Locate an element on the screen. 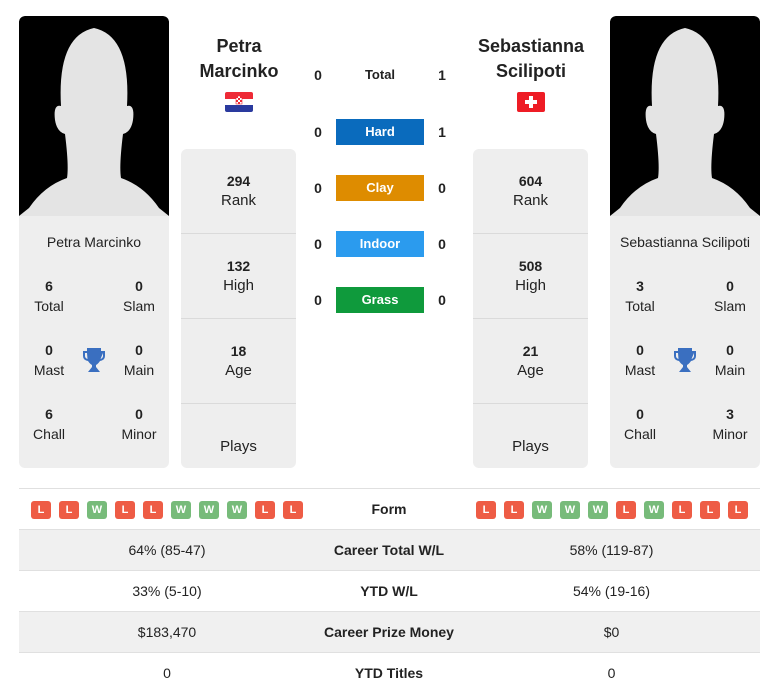 This screenshot has height=699, width=779. table-row: 33% (5-10) YTD W/L 54% (19-16) is located at coordinates (389, 590).